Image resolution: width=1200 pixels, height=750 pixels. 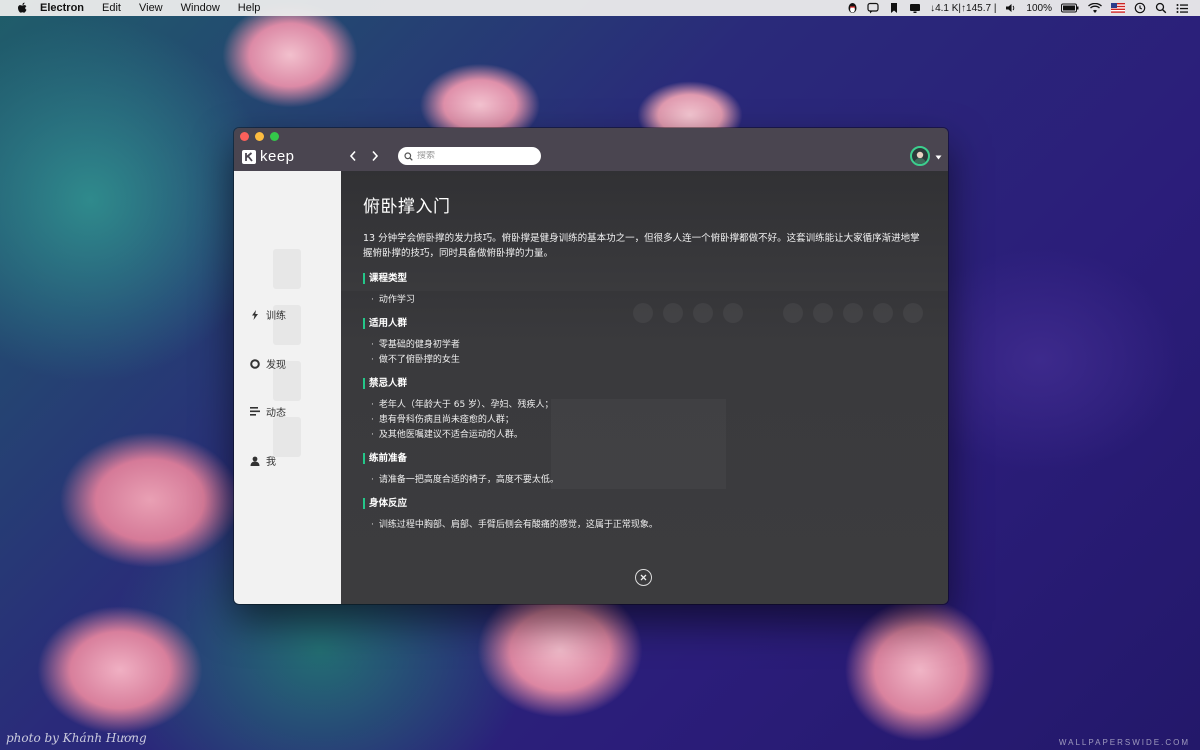 I want to click on spotlight-search-icon, so click(x=1161, y=8).